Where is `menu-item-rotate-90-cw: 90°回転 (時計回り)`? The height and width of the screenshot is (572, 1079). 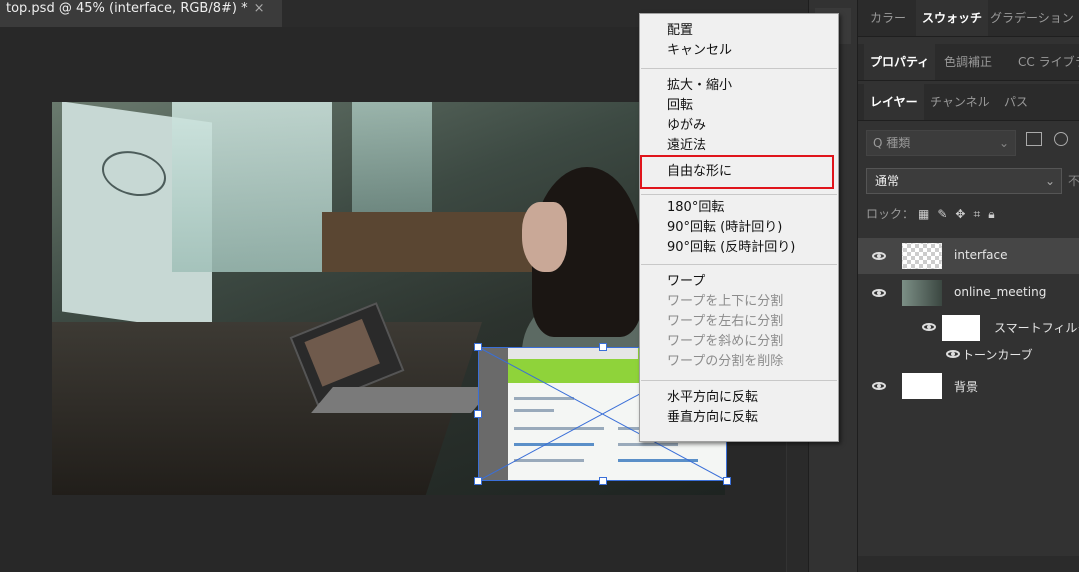 menu-item-rotate-90-cw: 90°回転 (時計回り) is located at coordinates (724, 228).